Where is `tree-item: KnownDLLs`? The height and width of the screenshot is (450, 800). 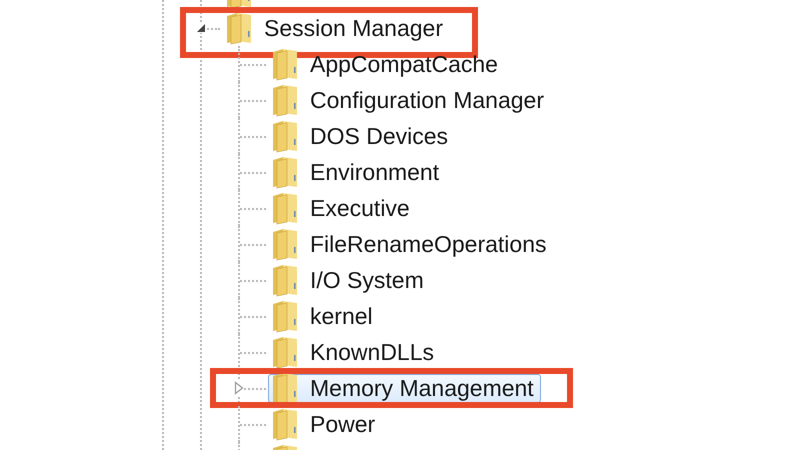 tree-item: KnownDLLs is located at coordinates (355, 352).